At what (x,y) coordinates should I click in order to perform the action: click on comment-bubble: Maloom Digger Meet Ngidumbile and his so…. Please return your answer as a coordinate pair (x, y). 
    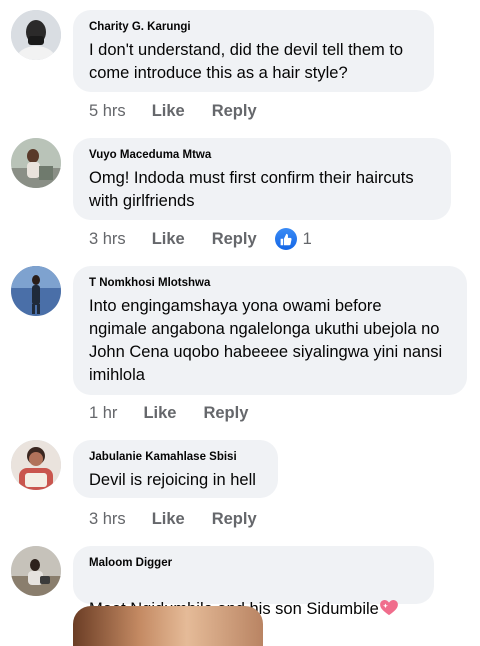
    Looking at the image, I should click on (253, 582).